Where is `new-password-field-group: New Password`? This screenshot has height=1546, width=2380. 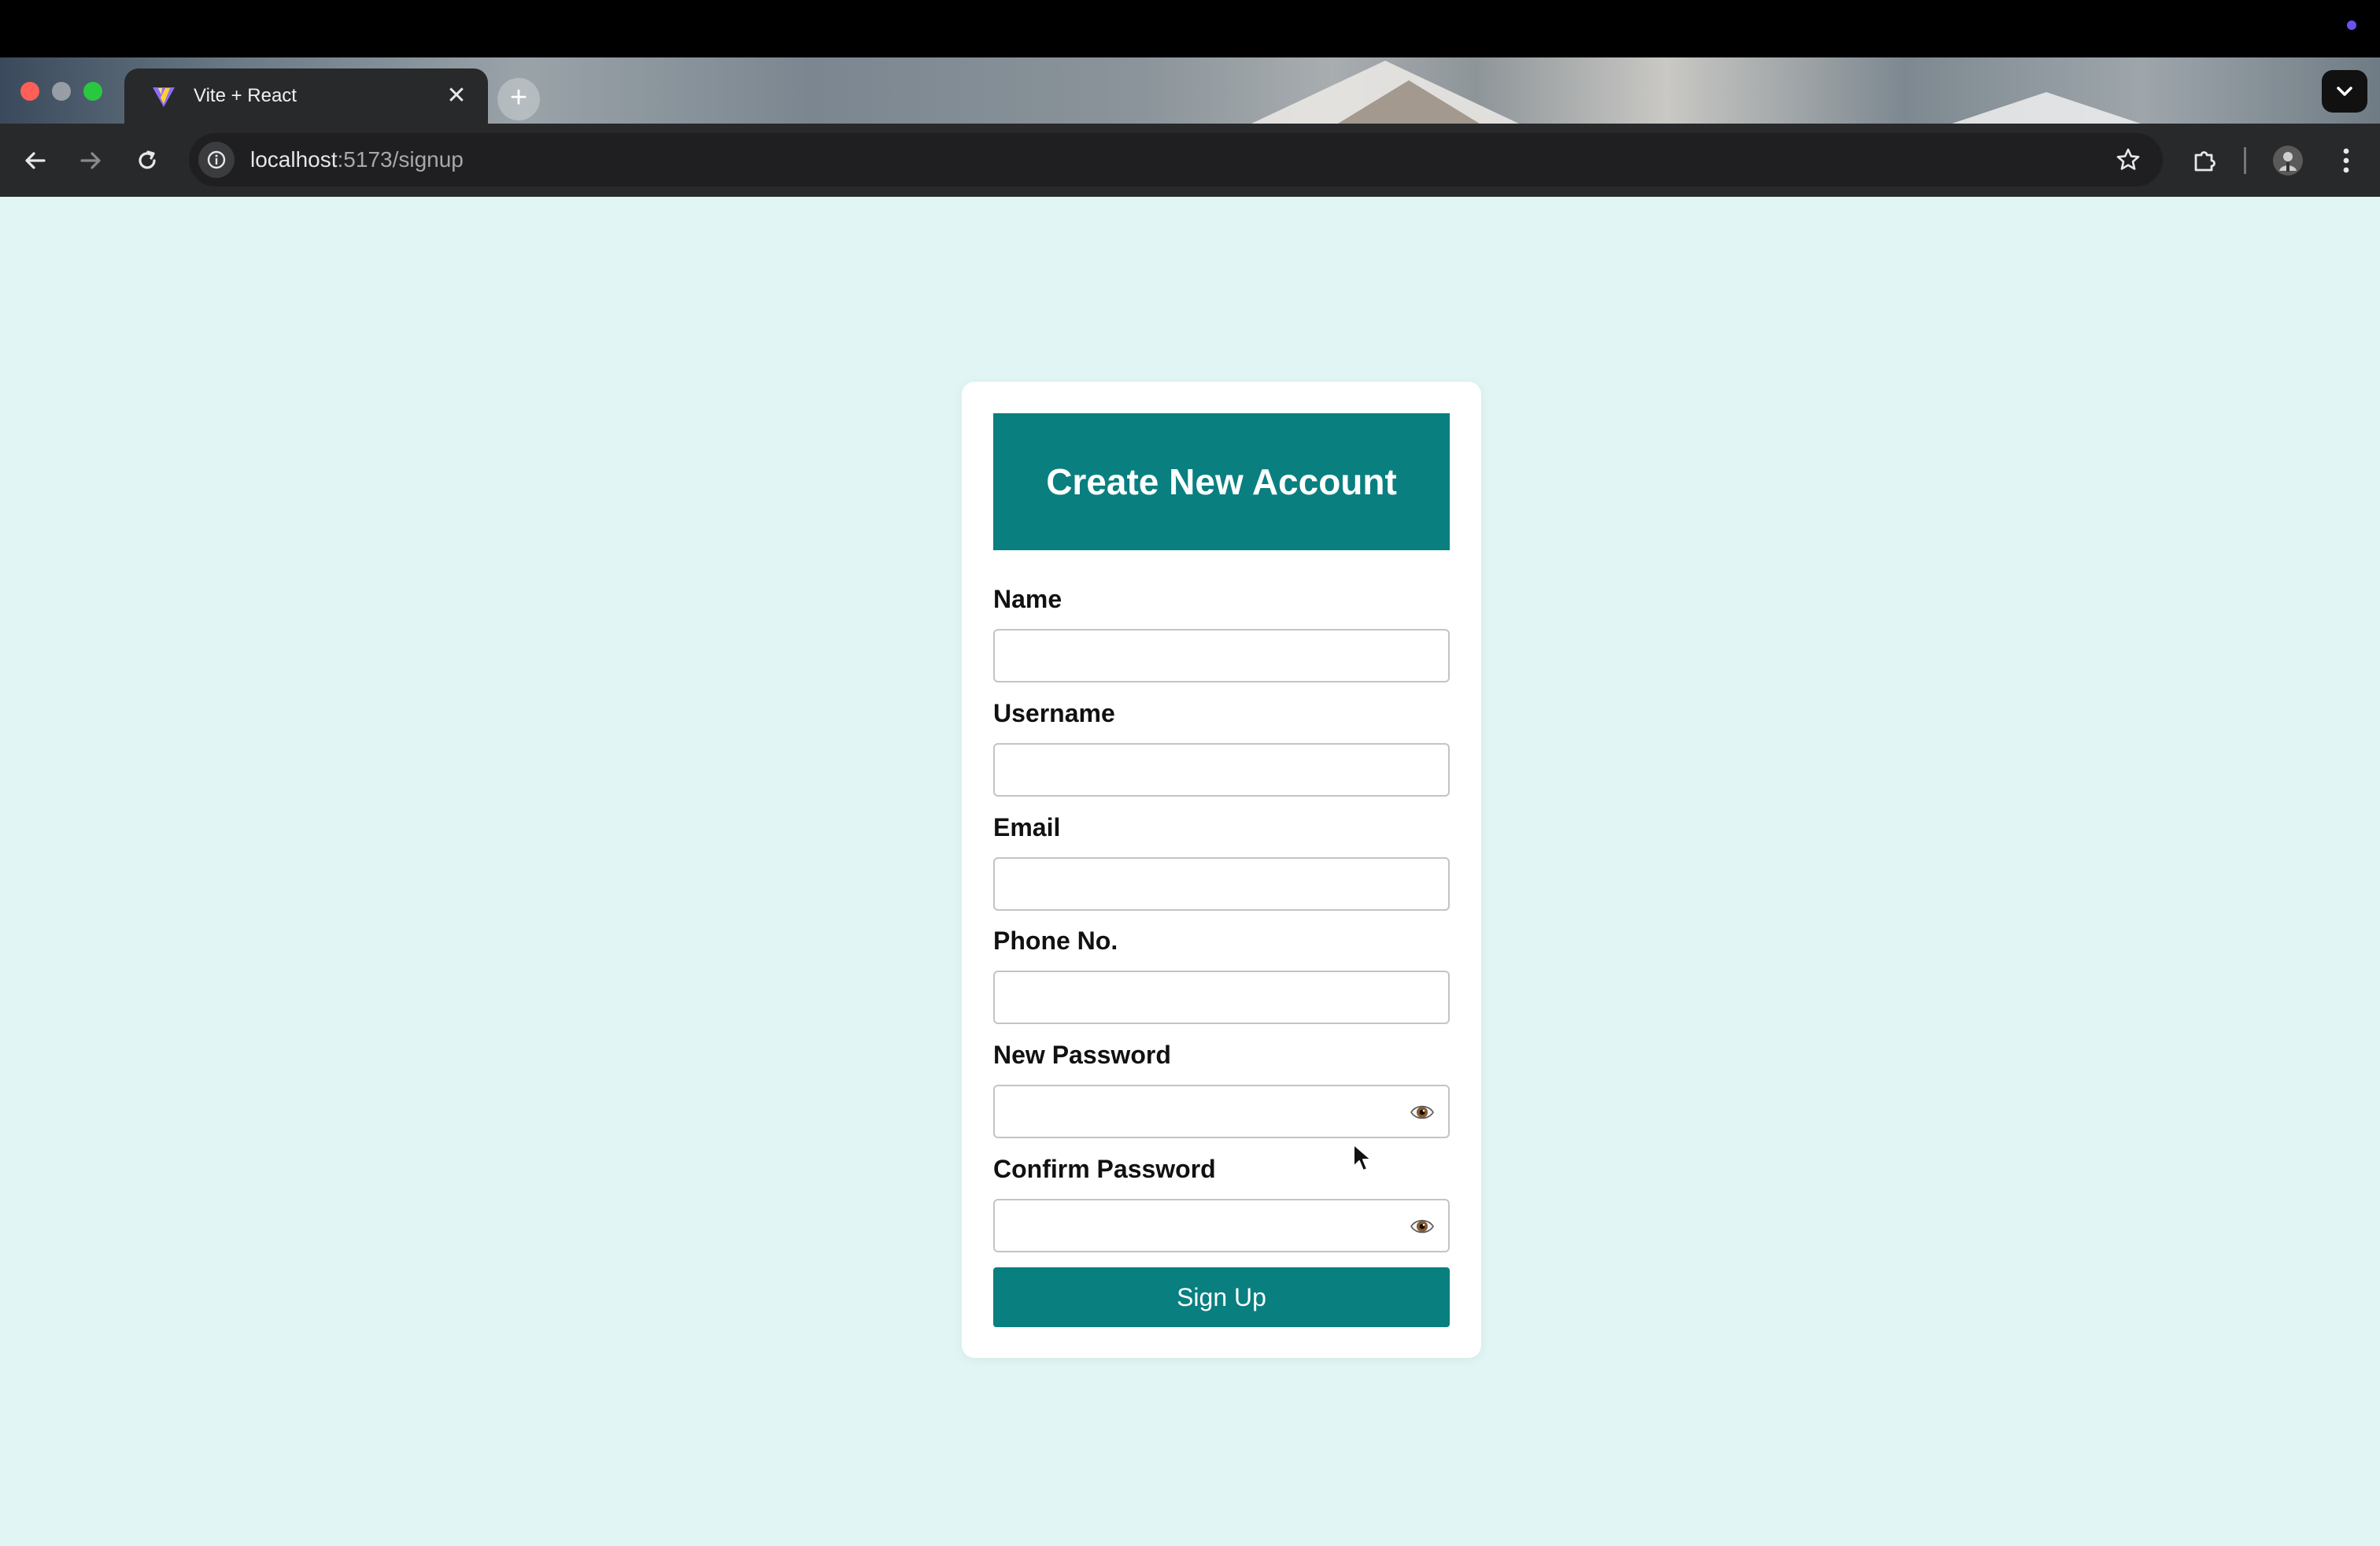 new-password-field-group: New Password is located at coordinates (1221, 1088).